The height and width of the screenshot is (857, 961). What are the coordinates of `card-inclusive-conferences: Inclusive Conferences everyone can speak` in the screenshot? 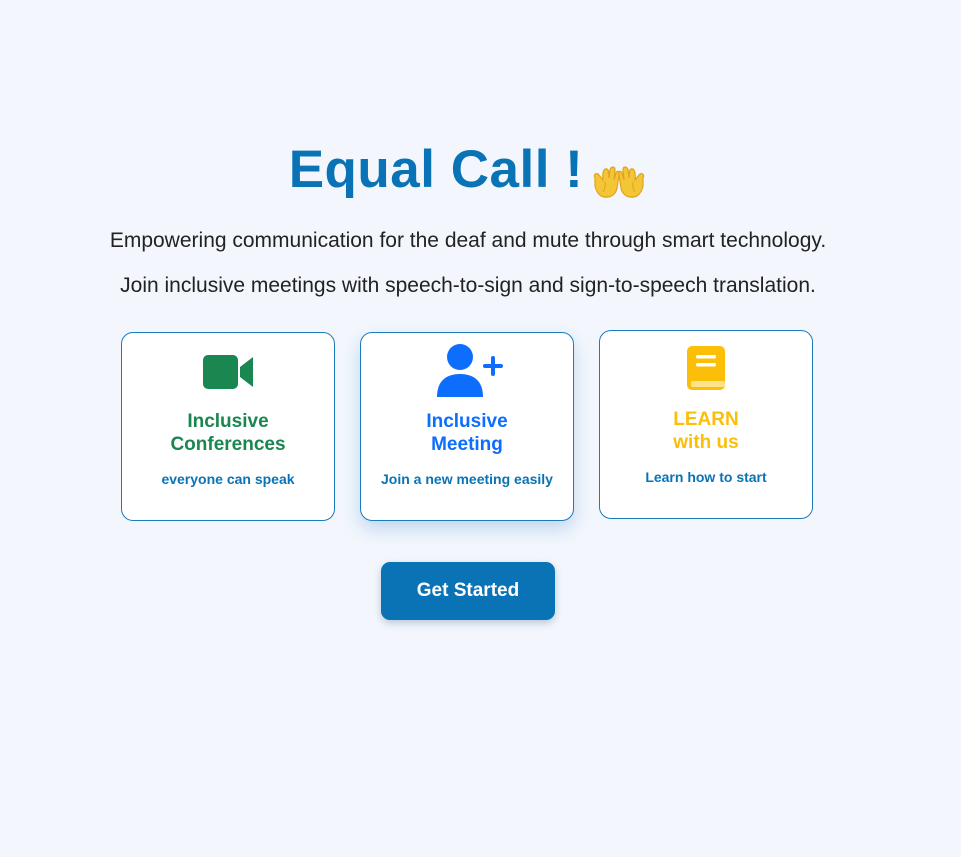 It's located at (228, 426).